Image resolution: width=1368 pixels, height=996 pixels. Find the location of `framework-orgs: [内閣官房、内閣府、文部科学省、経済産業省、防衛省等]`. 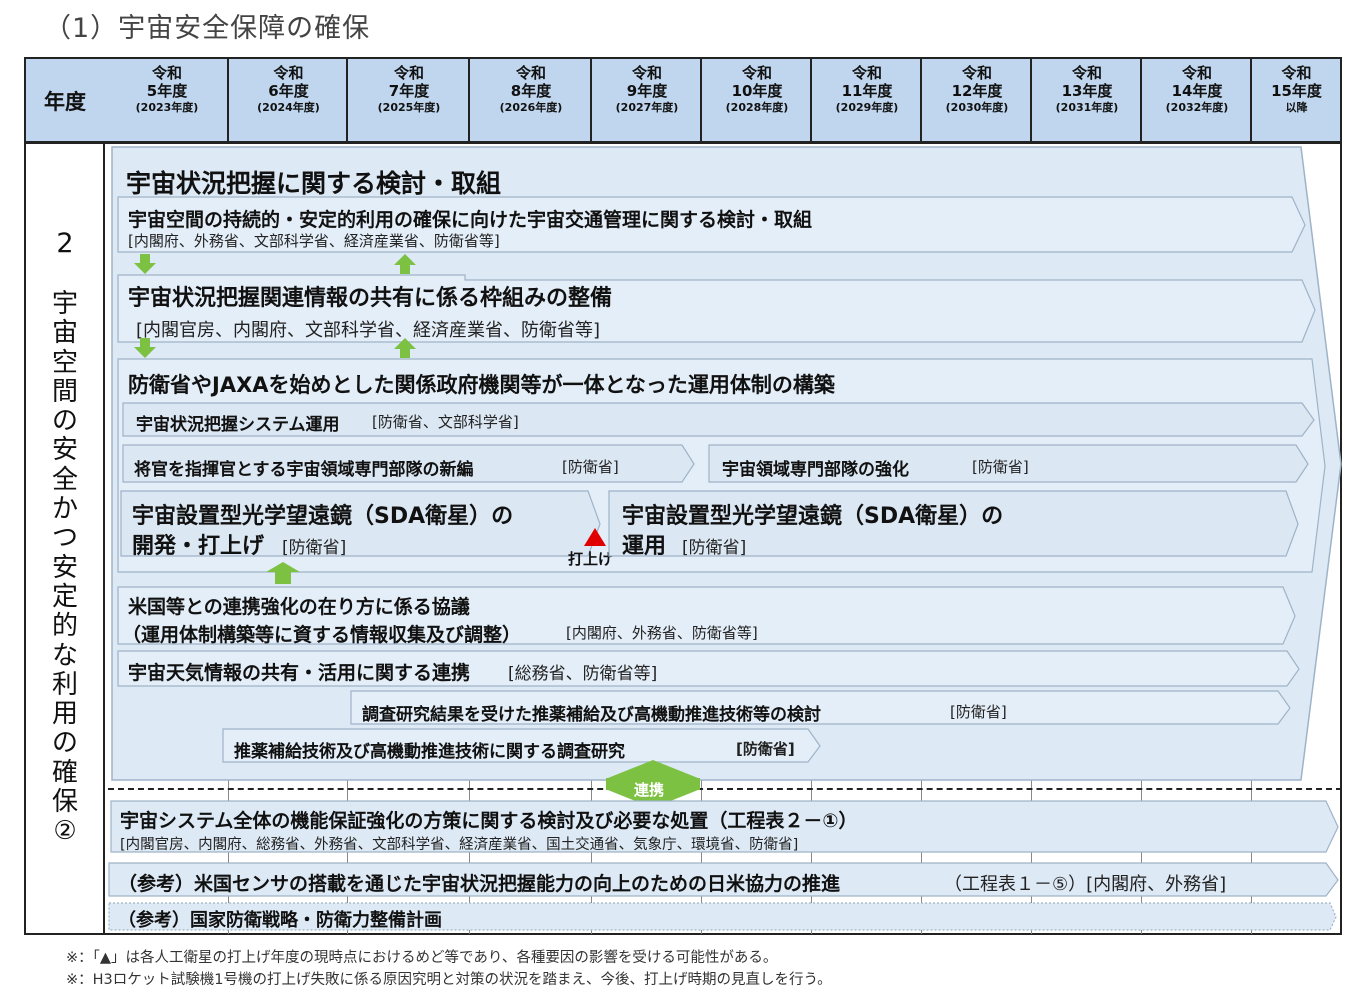

framework-orgs: [内閣官房、内閣府、文部科学省、経済産業省、防衛省等] is located at coordinates (368, 330).